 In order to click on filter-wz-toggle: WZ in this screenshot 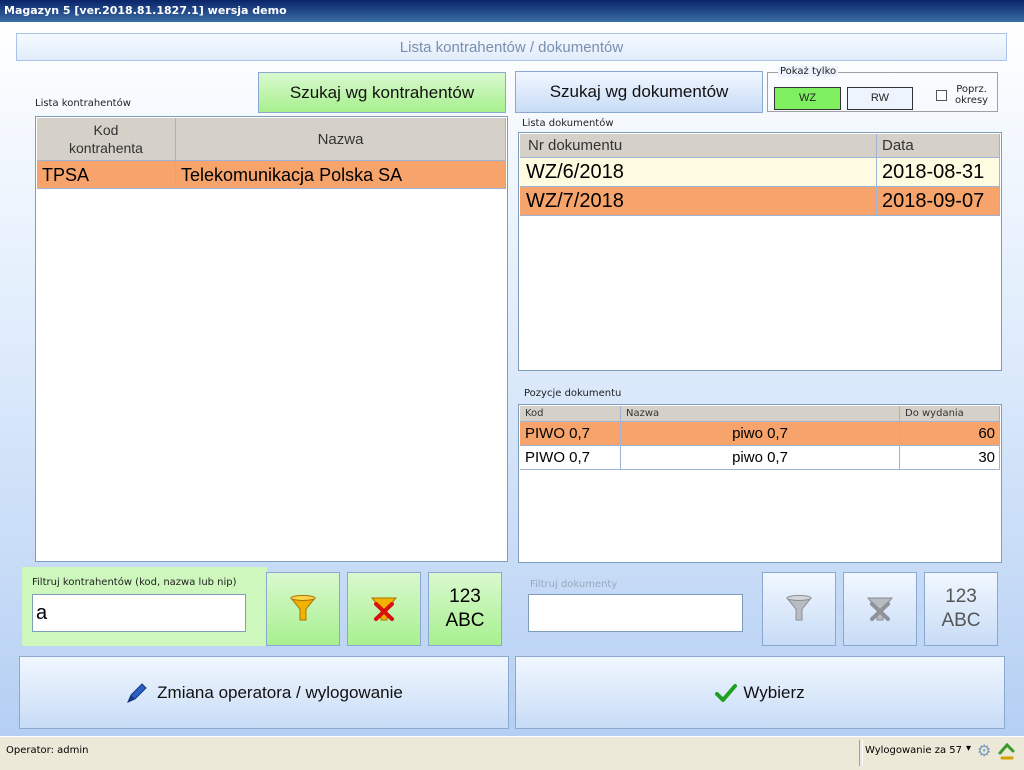, I will do `click(807, 98)`.